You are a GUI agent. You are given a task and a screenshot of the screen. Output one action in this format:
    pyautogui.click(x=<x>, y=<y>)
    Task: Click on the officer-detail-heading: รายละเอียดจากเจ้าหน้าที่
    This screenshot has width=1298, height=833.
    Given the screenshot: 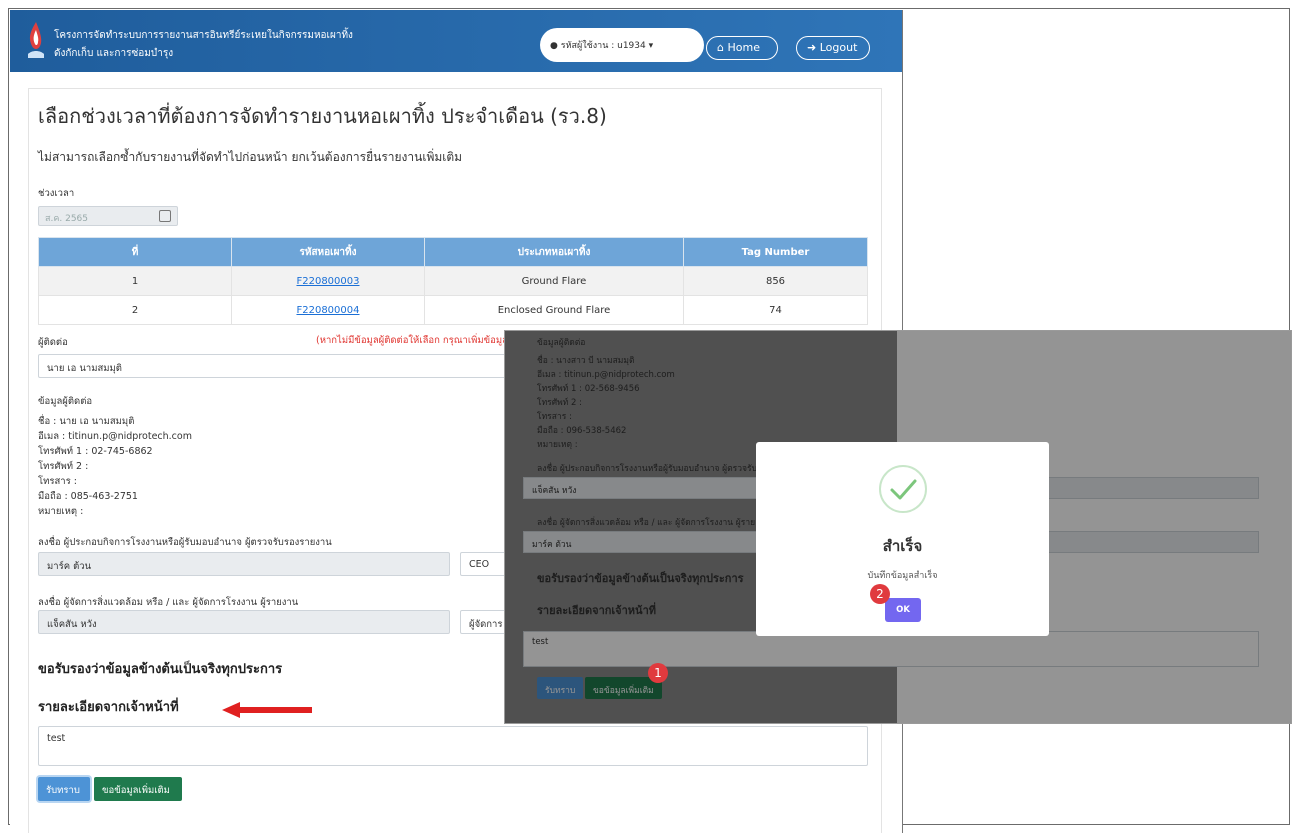 What is the action you would take?
    pyautogui.click(x=108, y=707)
    